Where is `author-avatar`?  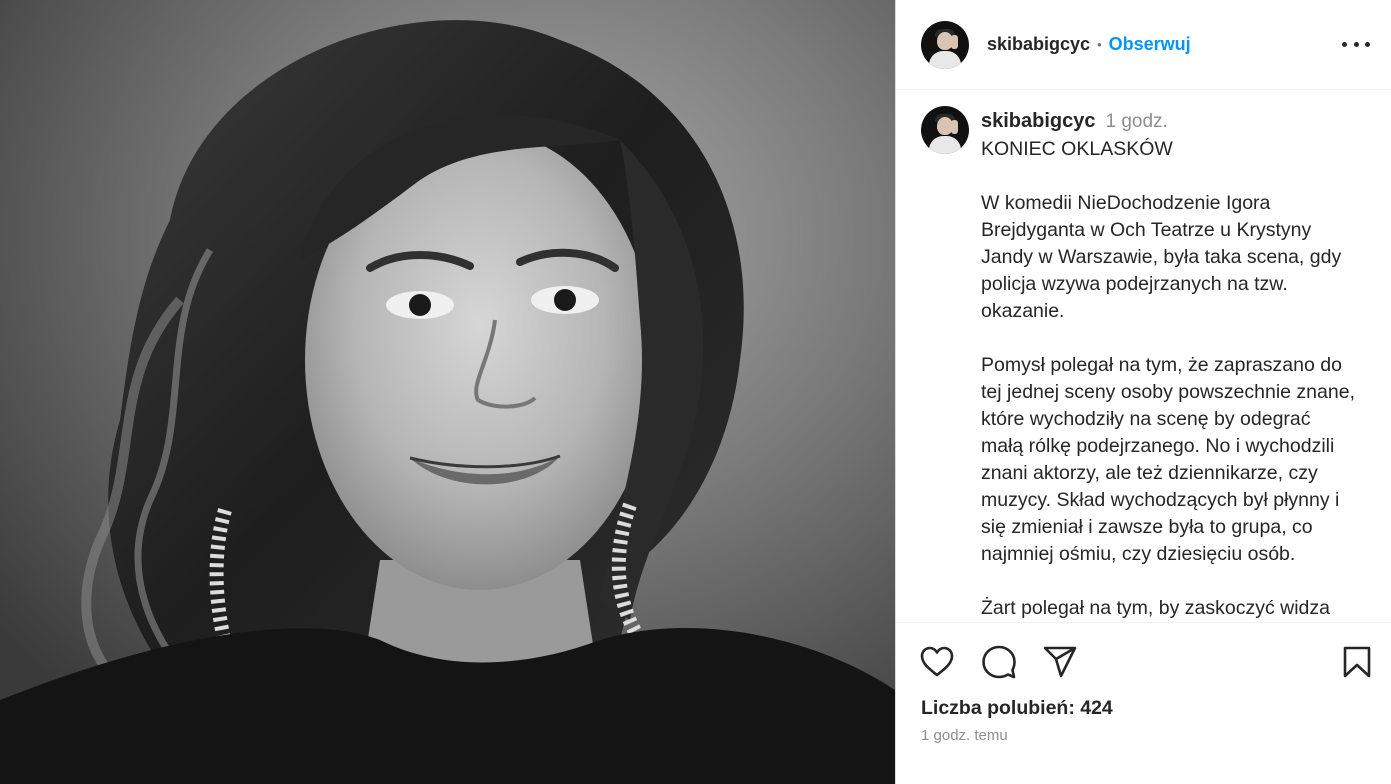 author-avatar is located at coordinates (945, 44).